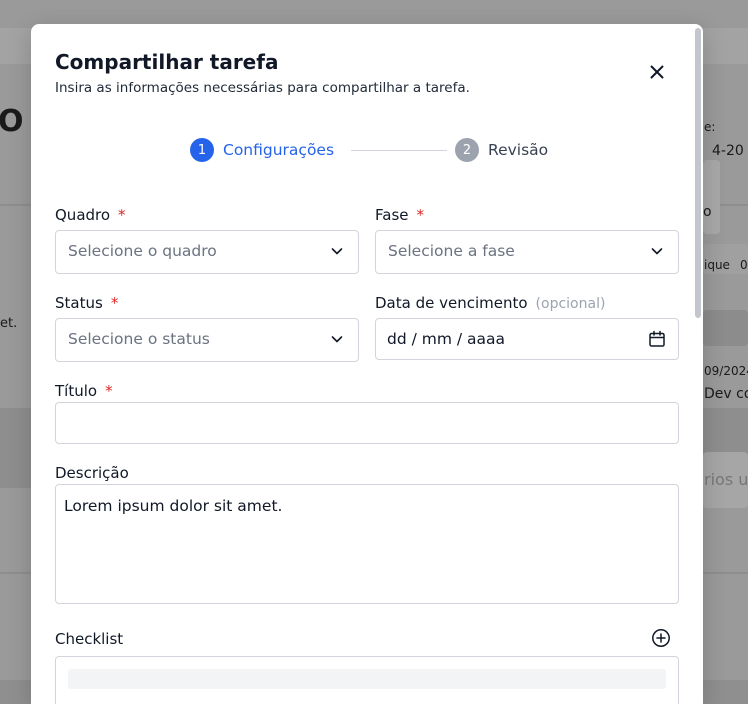 This screenshot has width=748, height=704. What do you see at coordinates (451, 303) in the screenshot?
I see `due-date-label-text: Data de vencimento` at bounding box center [451, 303].